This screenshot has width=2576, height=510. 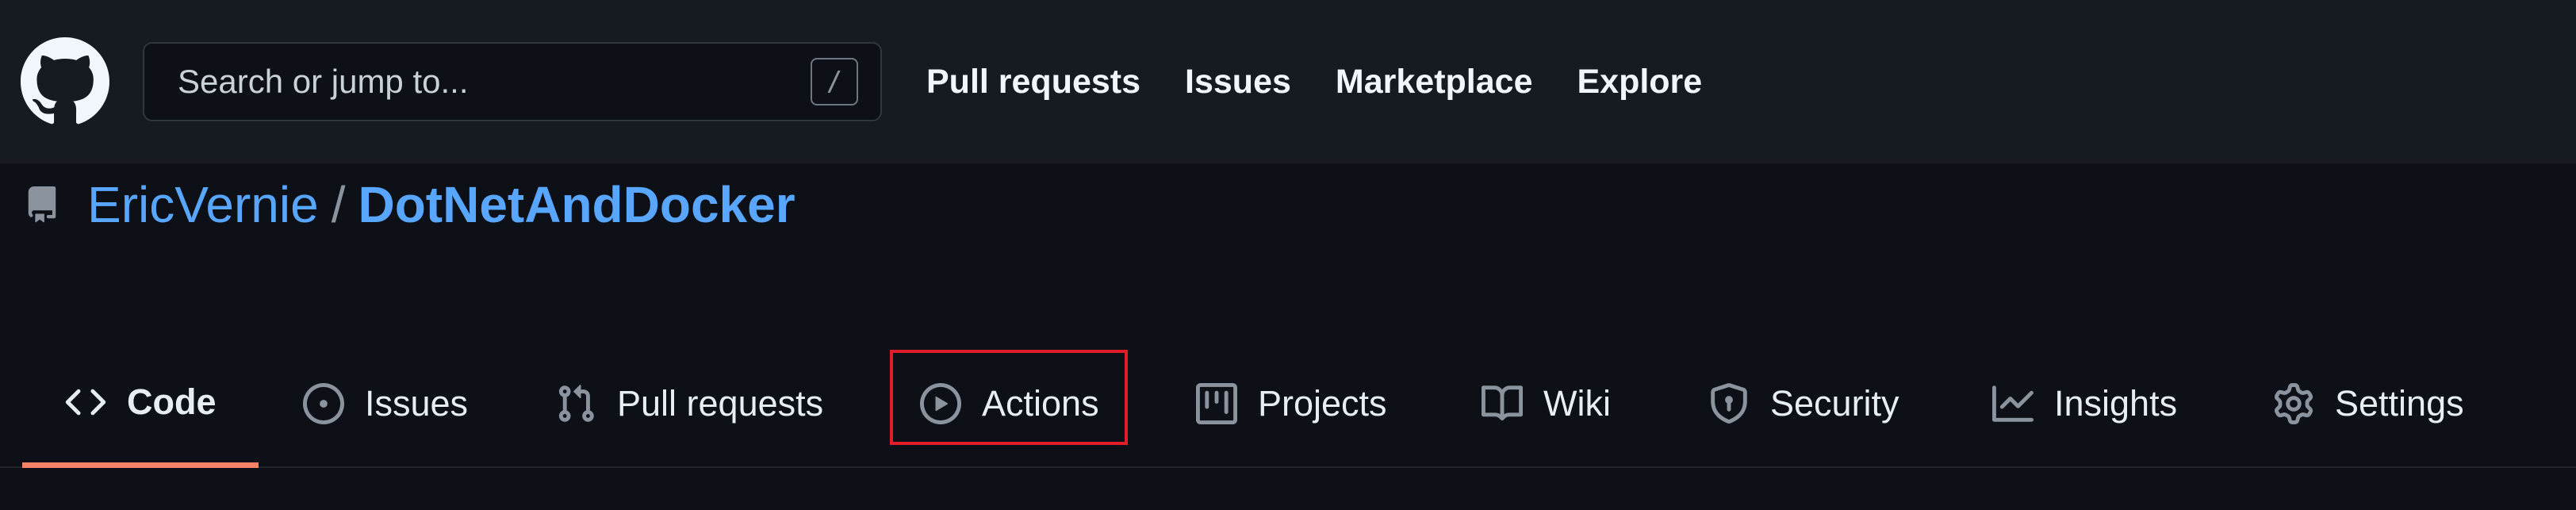 I want to click on table-icon, so click(x=1216, y=403).